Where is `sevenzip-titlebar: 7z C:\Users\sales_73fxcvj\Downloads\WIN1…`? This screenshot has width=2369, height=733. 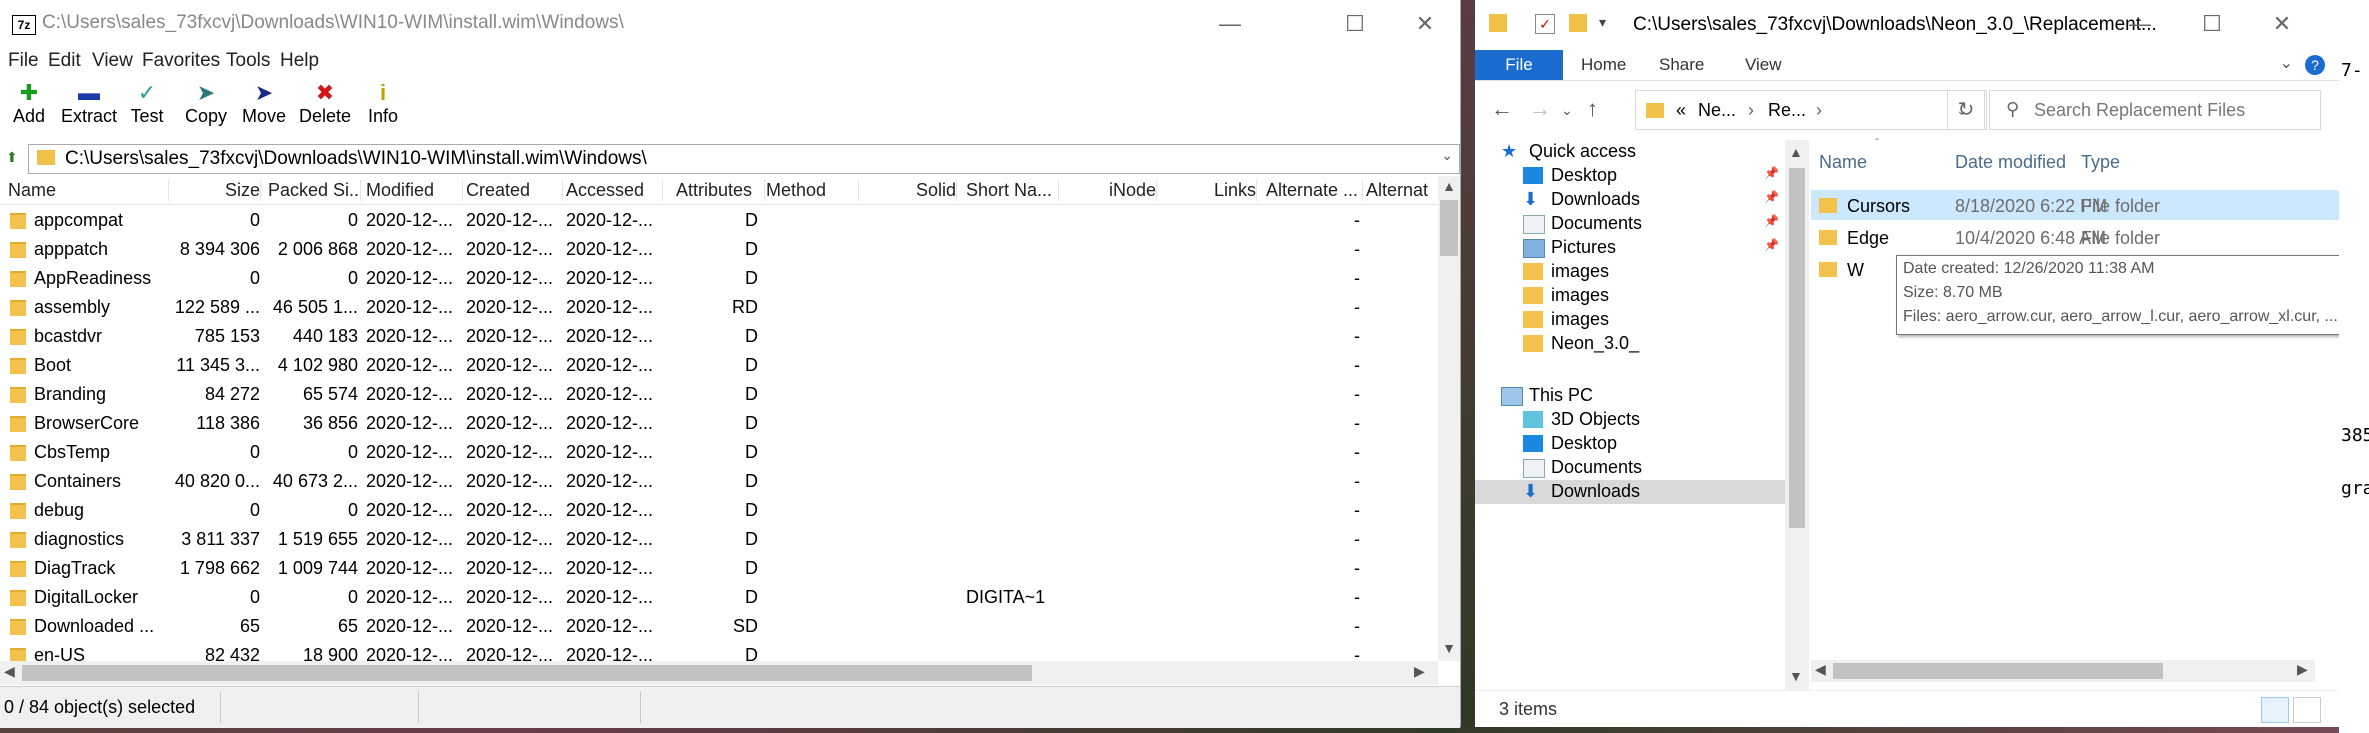
sevenzip-titlebar: 7z C:\Users\sales_73fxcvj\Downloads\WIN1… is located at coordinates (730, 25).